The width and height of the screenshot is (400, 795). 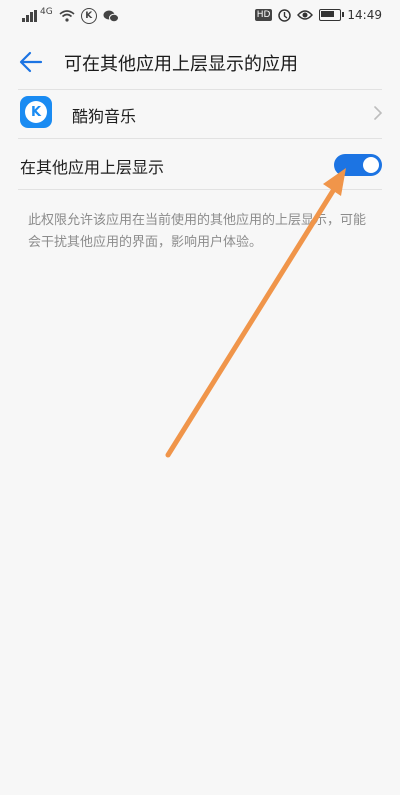 I want to click on kugou-notification-icon: K, so click(x=88, y=16).